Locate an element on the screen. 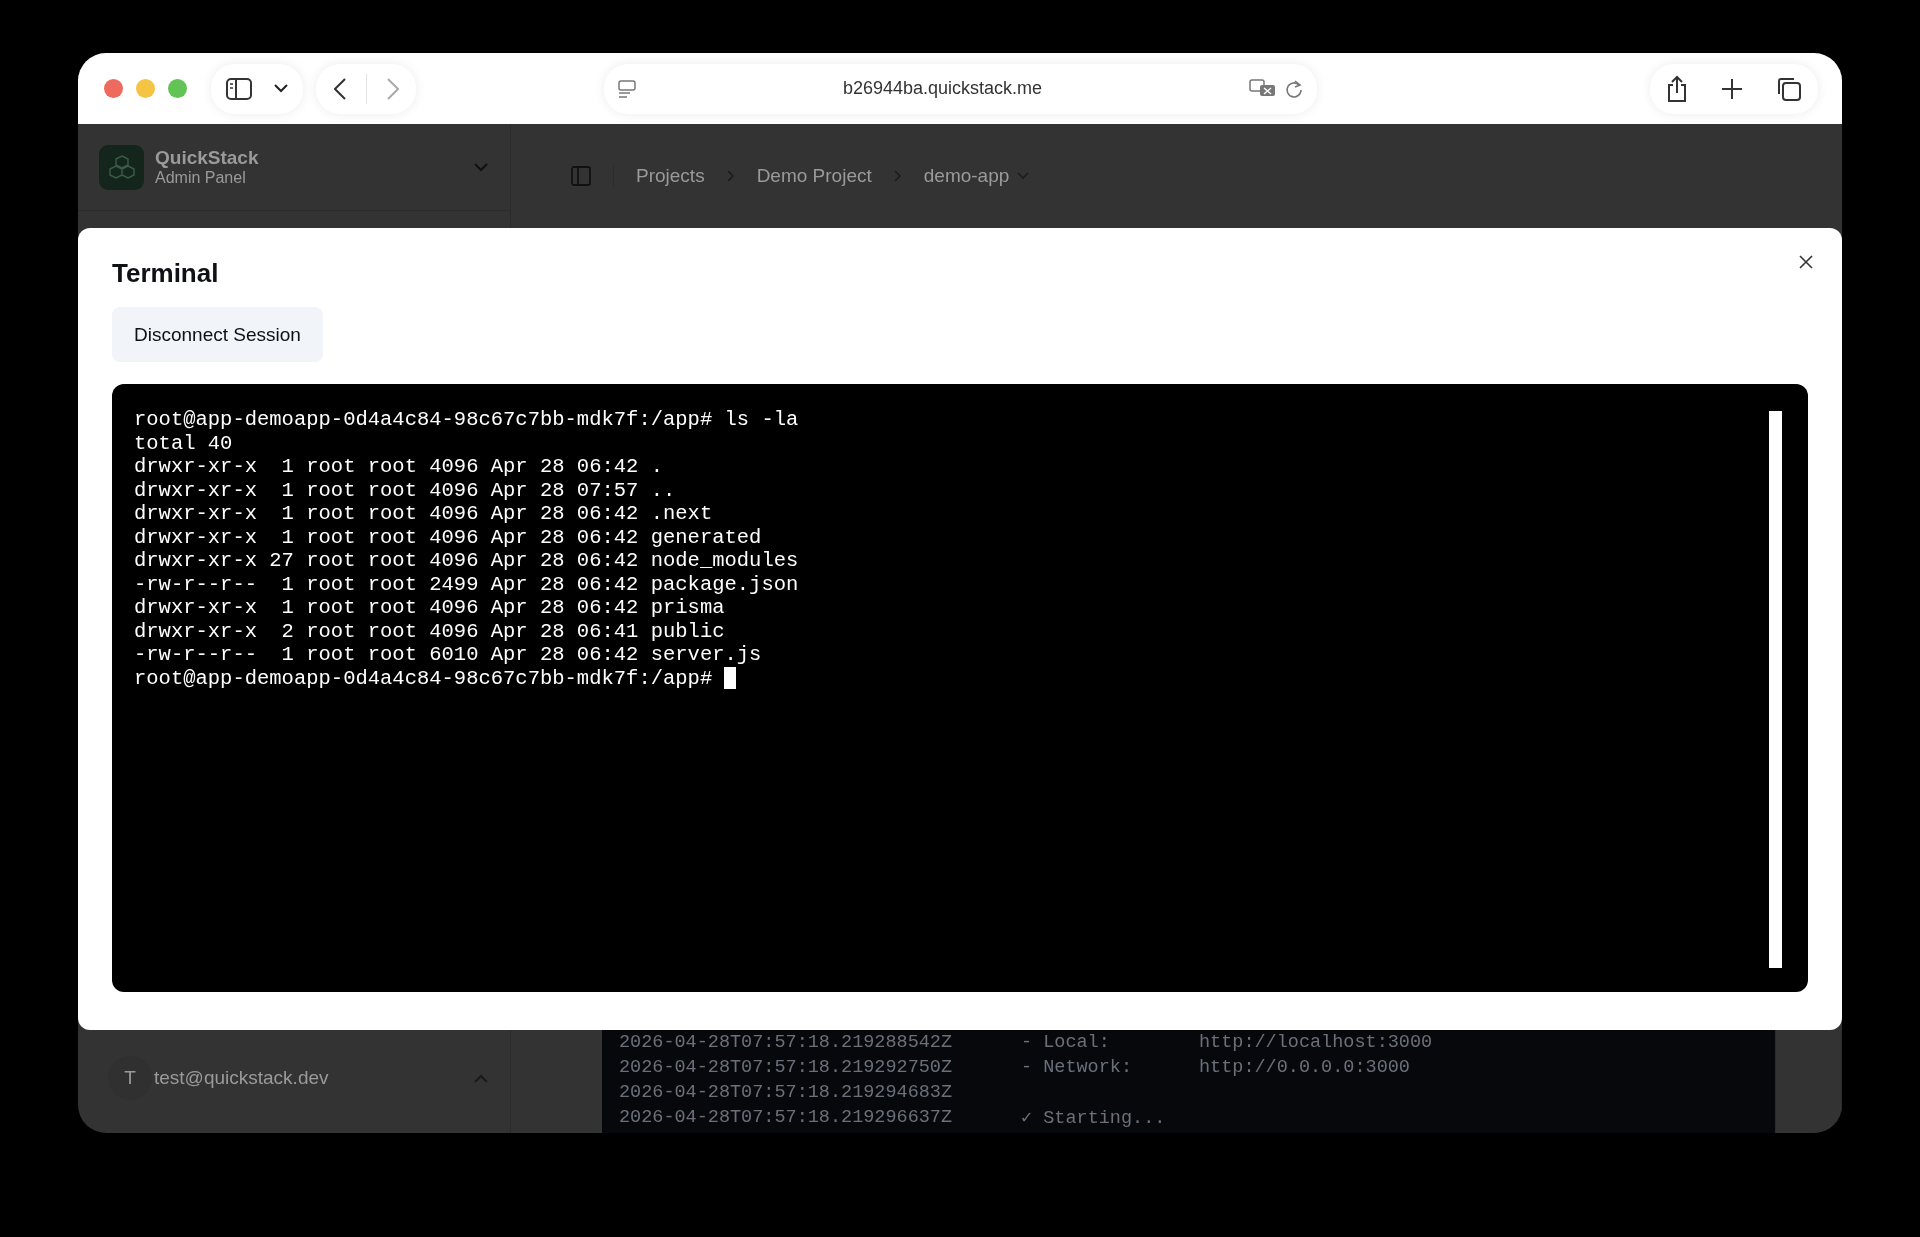 This screenshot has width=1920, height=1237. terminal-line: drwxr-xr-x 1 root root 4096 Apr 28 06:42 prisma is located at coordinates (429, 608).